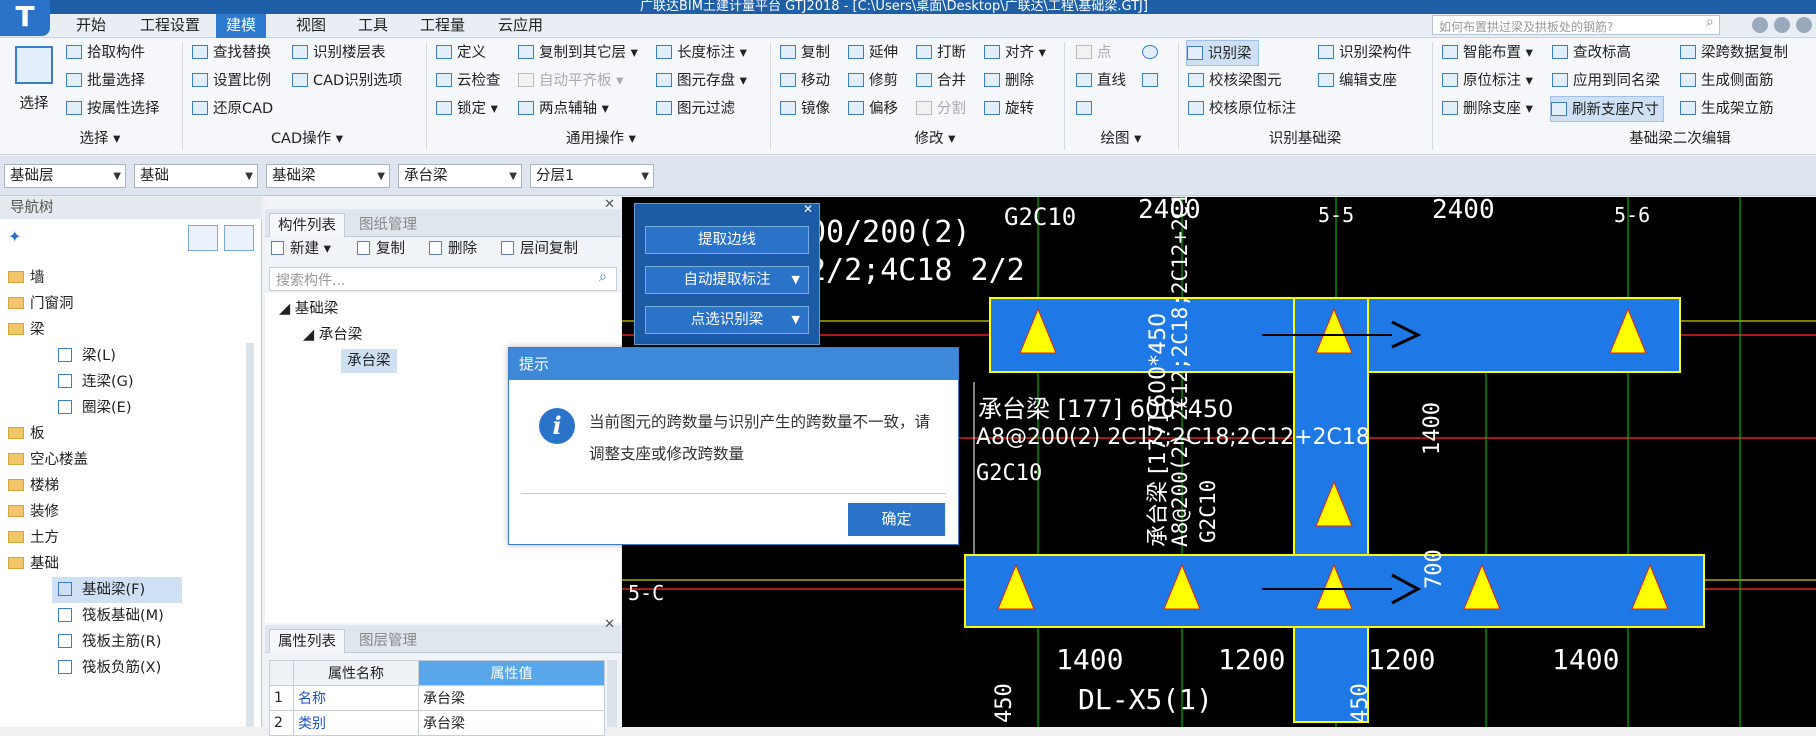 This screenshot has width=1816, height=736. Describe the element at coordinates (311, 26) in the screenshot. I see `menu-tab-view: 视图` at that location.